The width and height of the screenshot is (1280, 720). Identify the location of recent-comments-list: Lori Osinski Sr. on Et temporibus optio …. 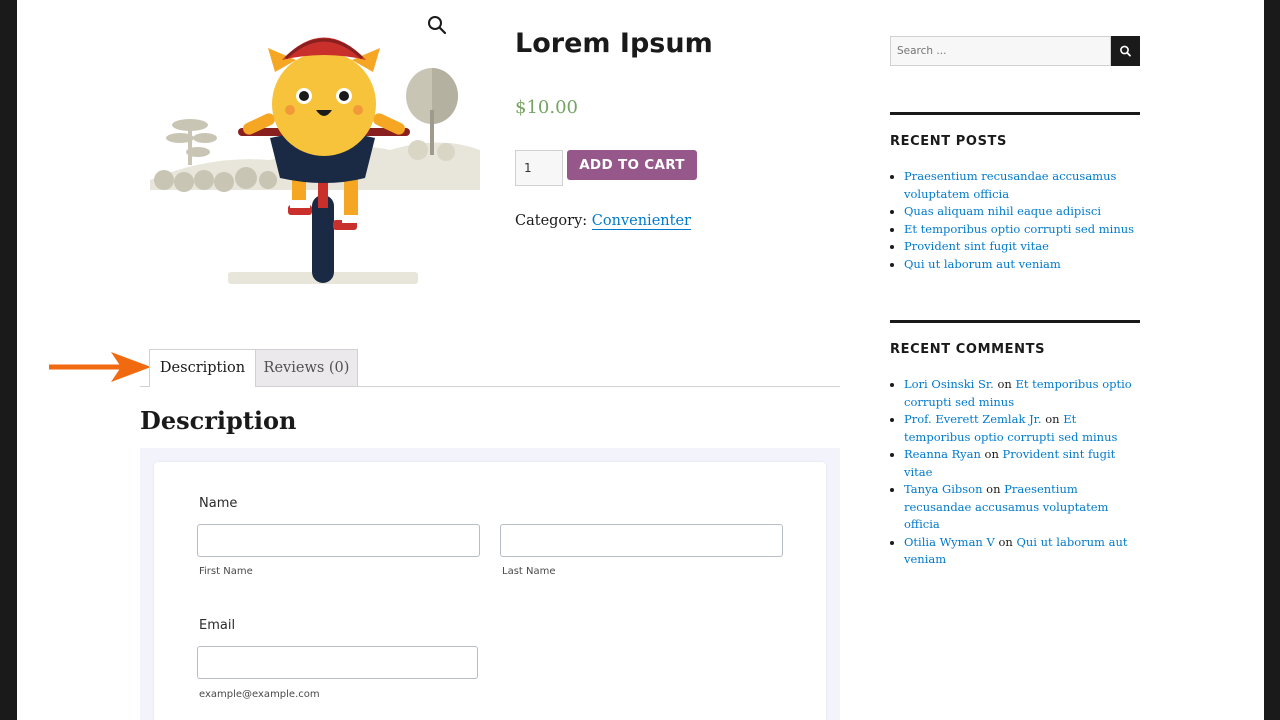
(1015, 472).